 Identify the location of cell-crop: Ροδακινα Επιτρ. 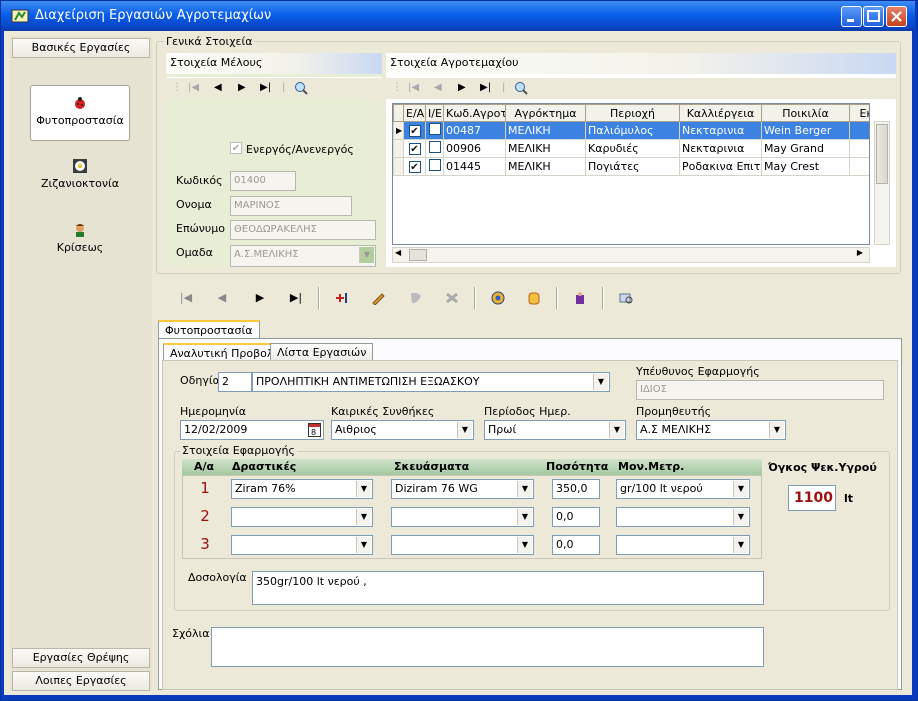
(720, 166).